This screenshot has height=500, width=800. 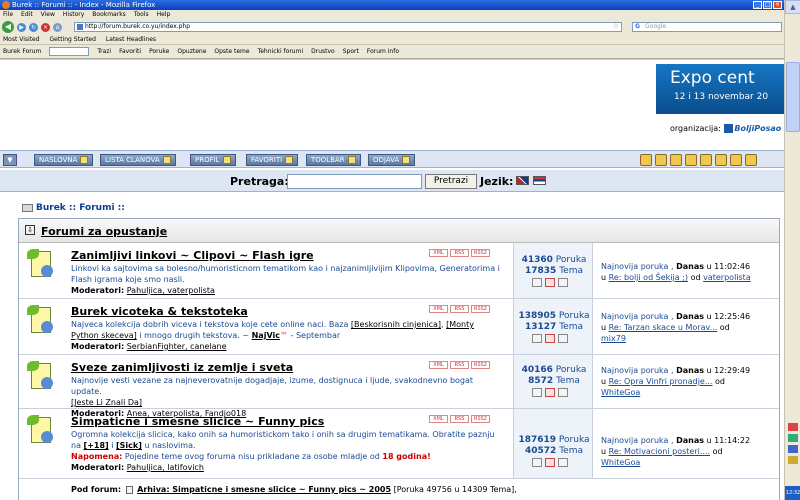 I want to click on menu-file: File, so click(x=8, y=15).